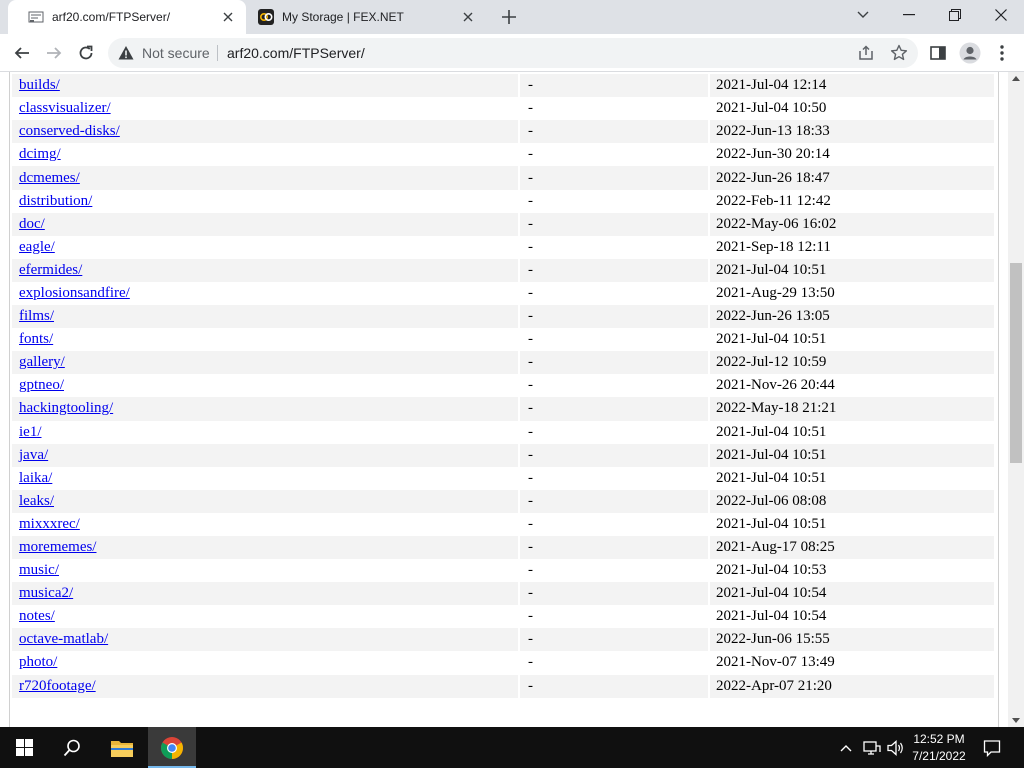  Describe the element at coordinates (1016, 720) in the screenshot. I see `scroll-down-icon` at that location.